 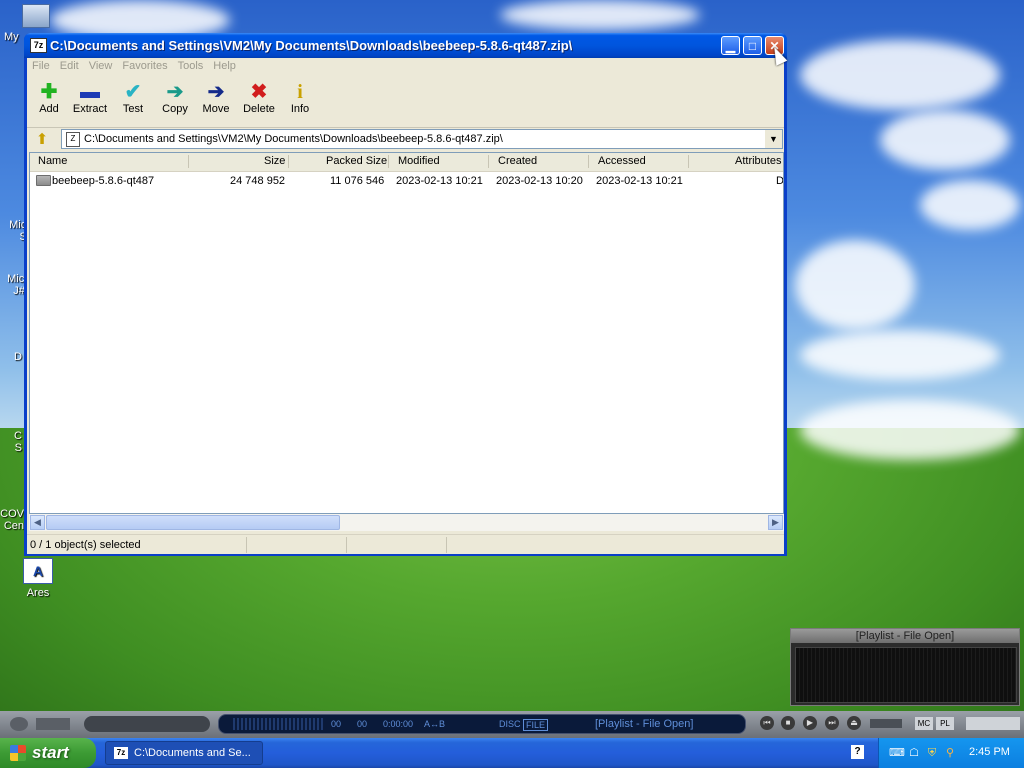 What do you see at coordinates (914, 753) in the screenshot?
I see `network-icon: ☖` at bounding box center [914, 753].